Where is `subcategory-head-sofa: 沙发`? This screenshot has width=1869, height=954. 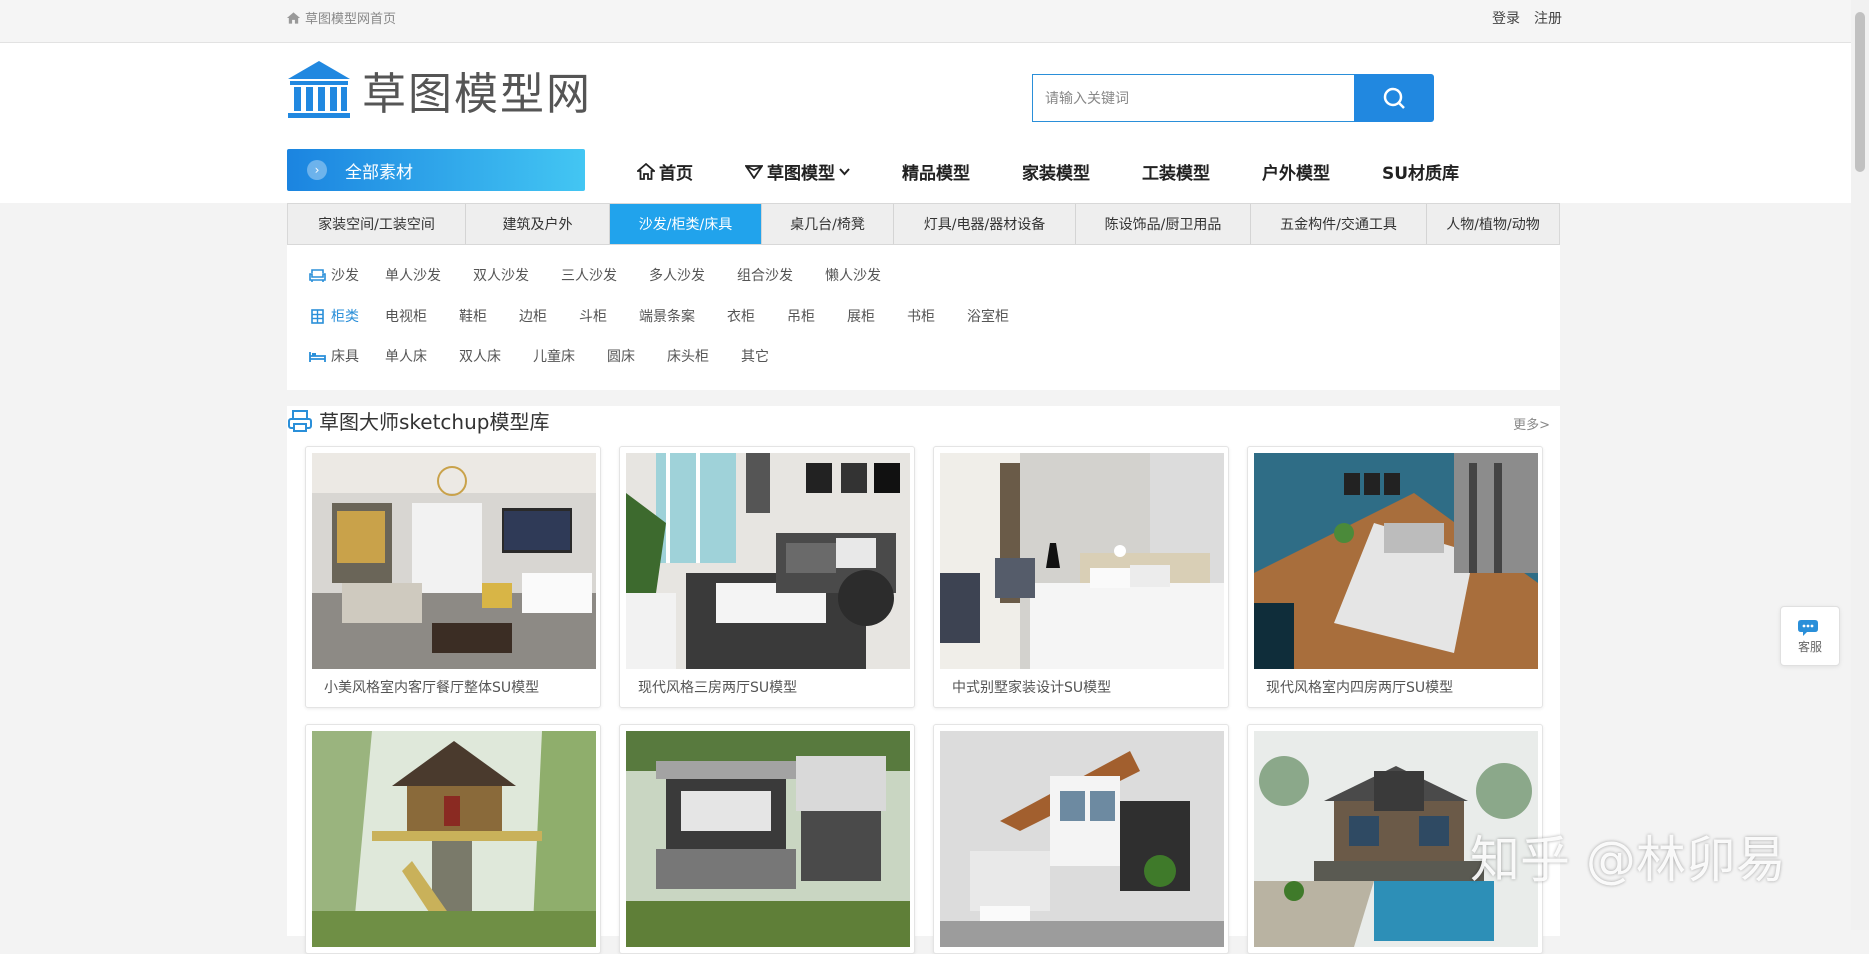
subcategory-head-sofa: 沙发 is located at coordinates (347, 275).